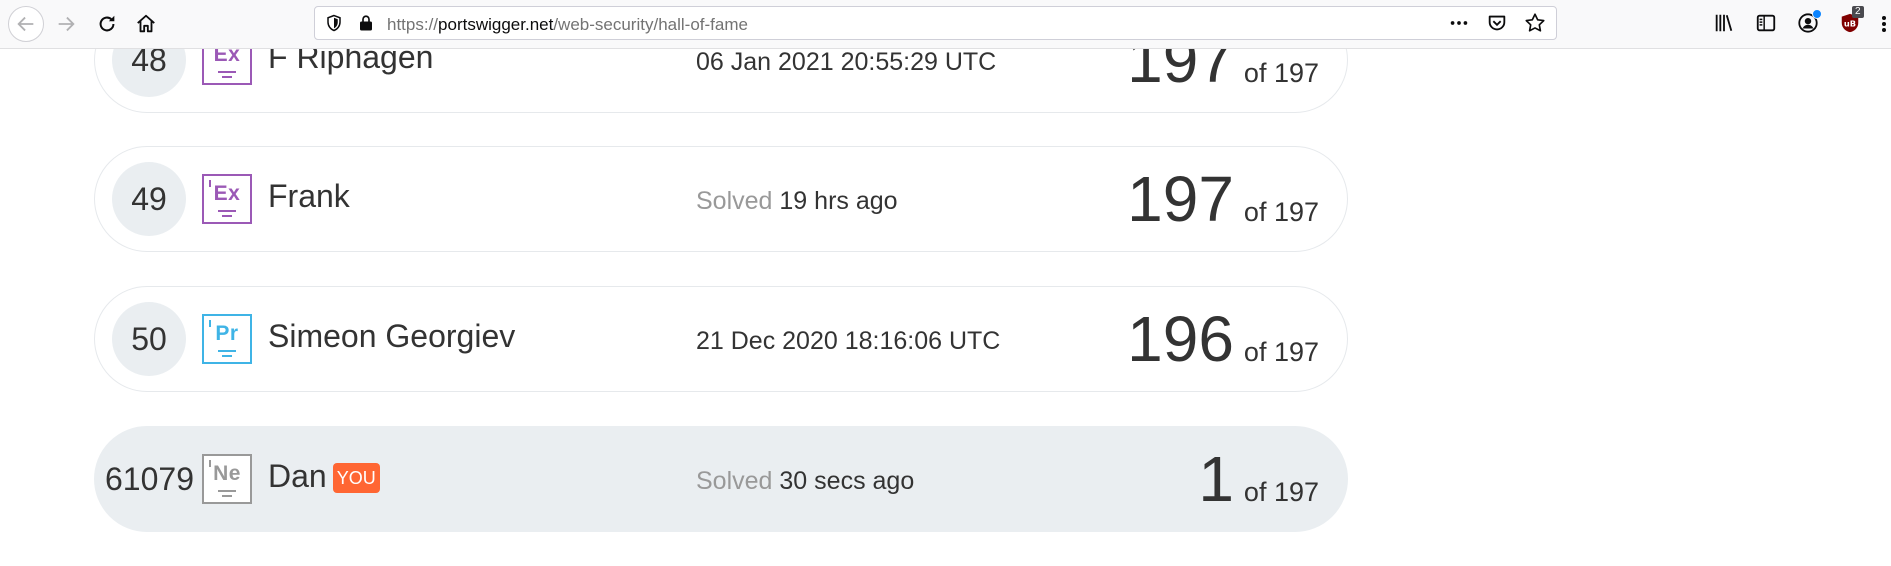  What do you see at coordinates (847, 481) in the screenshot?
I see `solved-timestamp: 30 secs ago` at bounding box center [847, 481].